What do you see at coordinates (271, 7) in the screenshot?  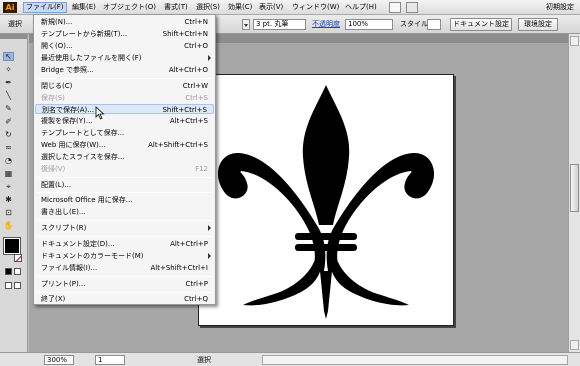 I see `menu-view: 表示(V)` at bounding box center [271, 7].